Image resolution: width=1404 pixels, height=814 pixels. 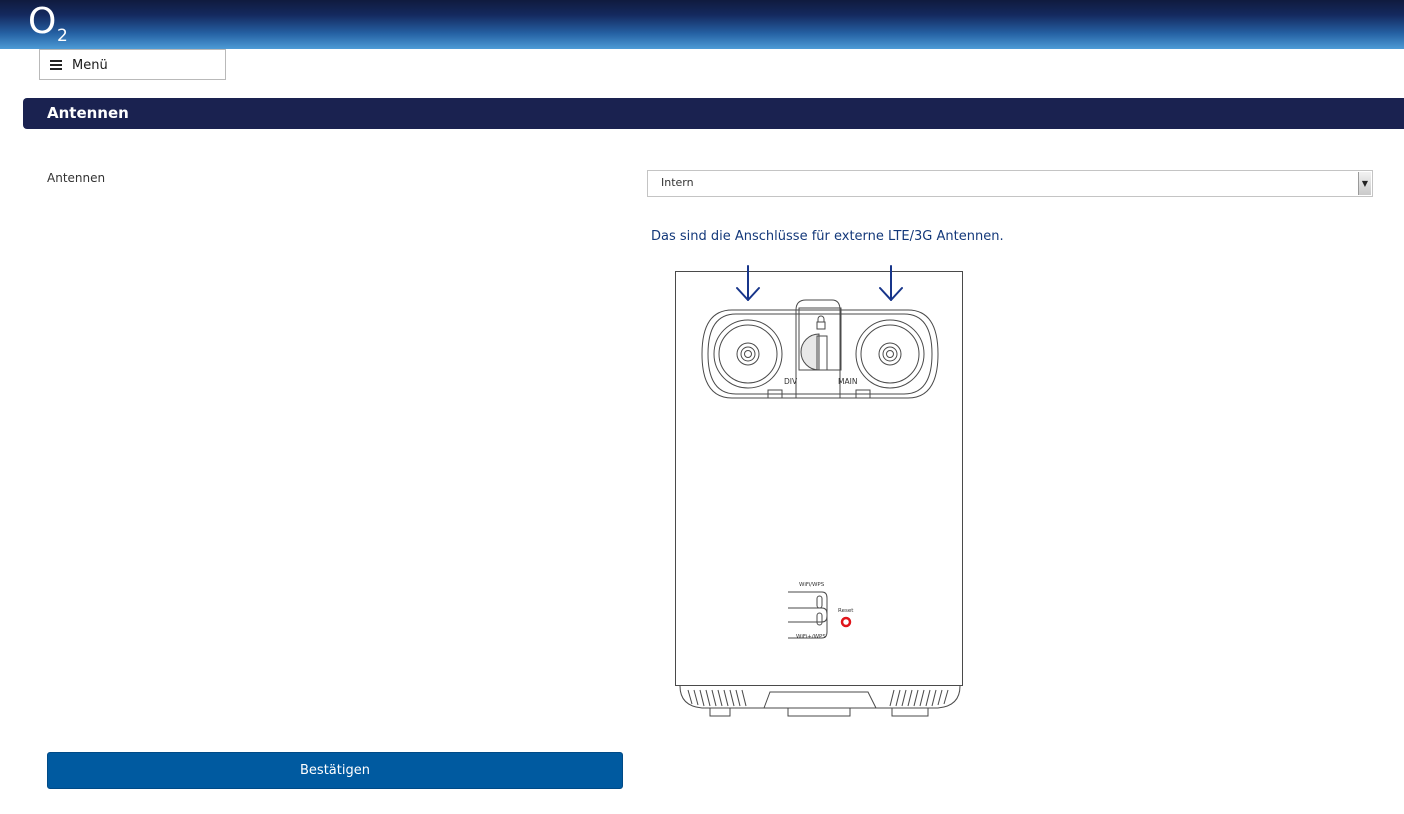 I want to click on confirm-button: Bestätigen, so click(x=335, y=770).